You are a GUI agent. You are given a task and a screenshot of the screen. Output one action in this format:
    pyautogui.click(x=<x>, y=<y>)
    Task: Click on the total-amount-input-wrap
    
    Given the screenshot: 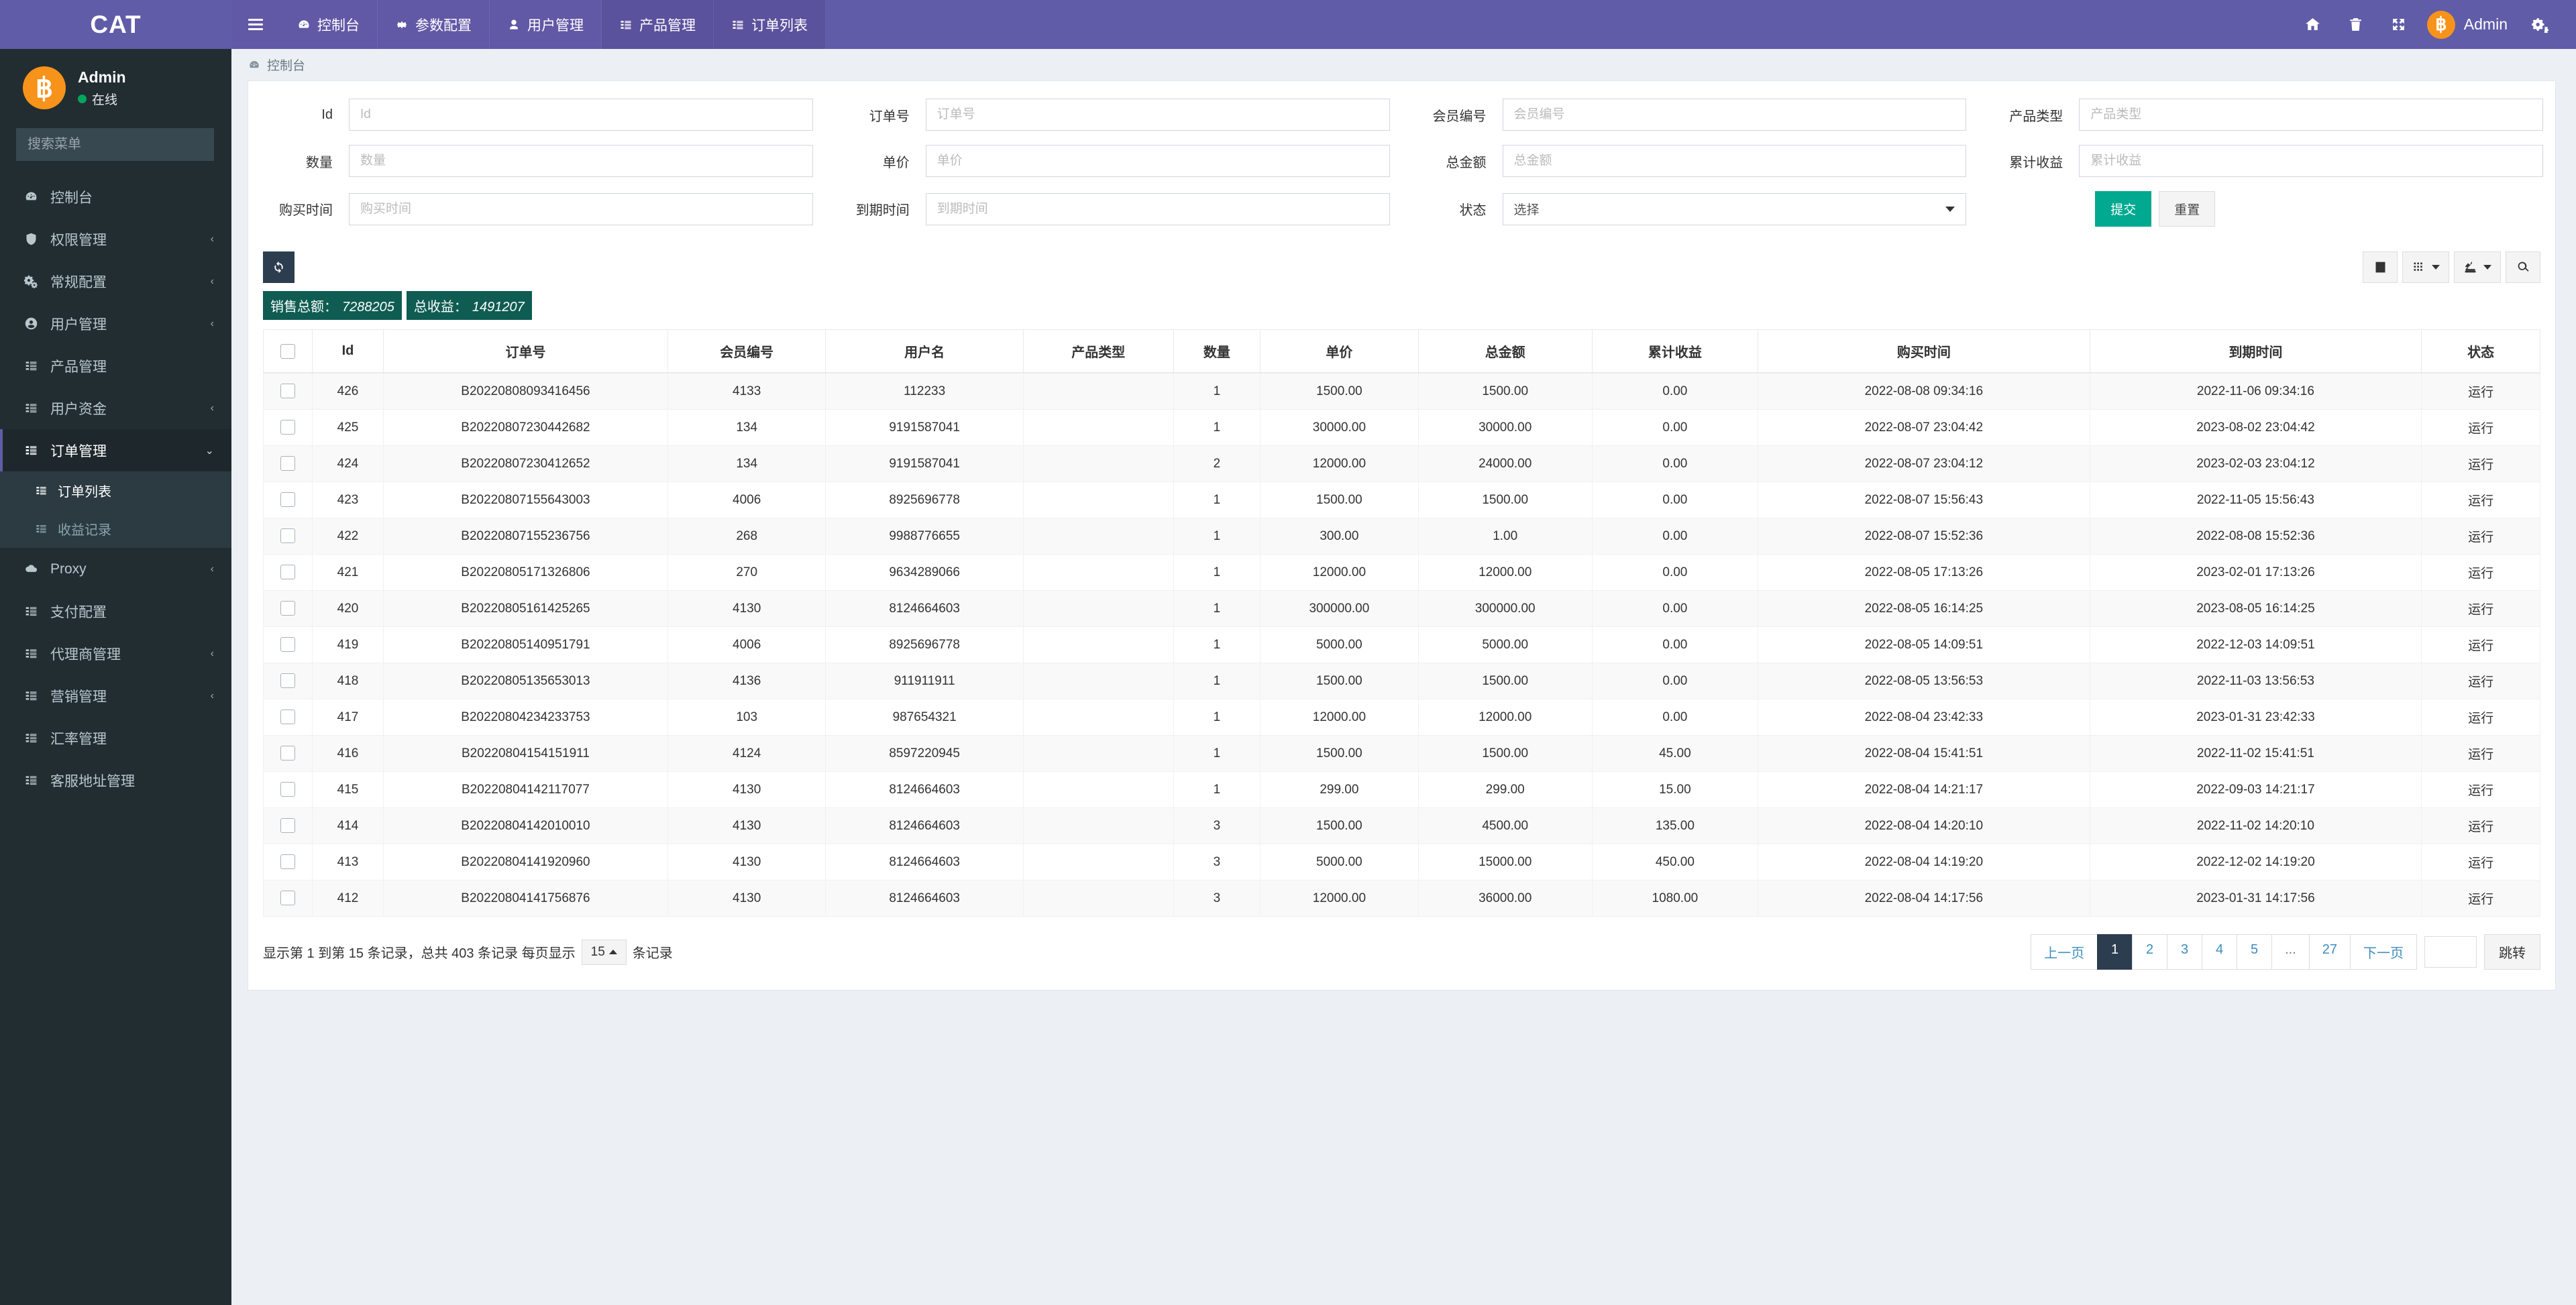 What is the action you would take?
    pyautogui.click(x=1734, y=161)
    